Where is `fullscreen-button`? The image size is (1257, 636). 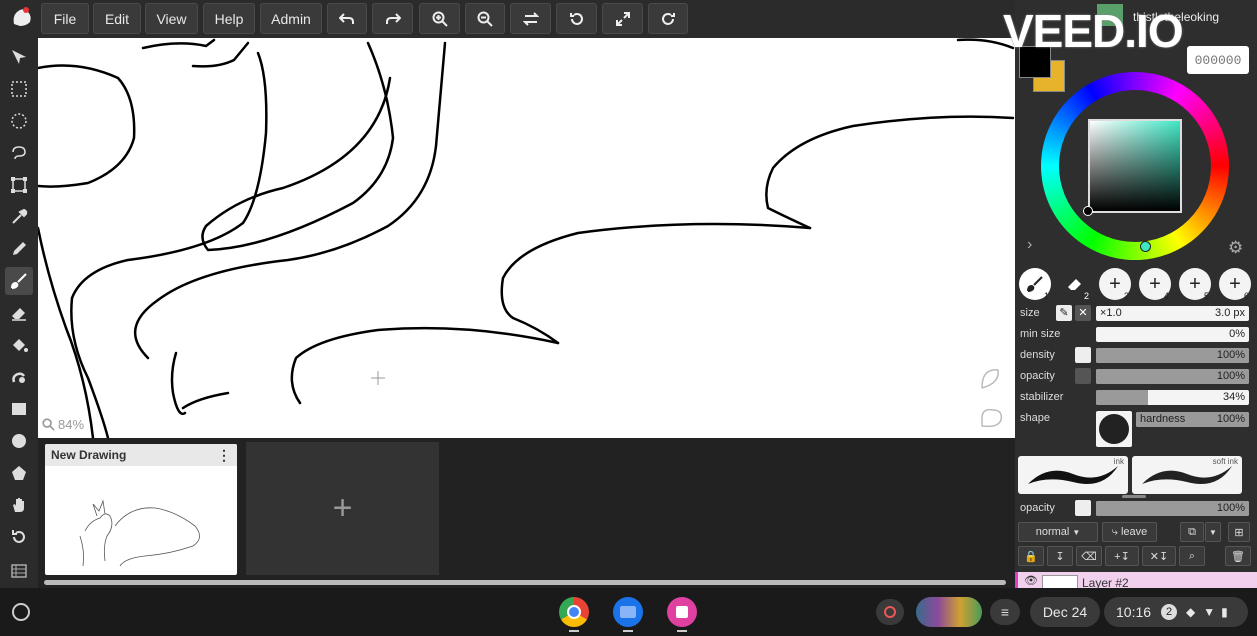 fullscreen-button is located at coordinates (622, 18).